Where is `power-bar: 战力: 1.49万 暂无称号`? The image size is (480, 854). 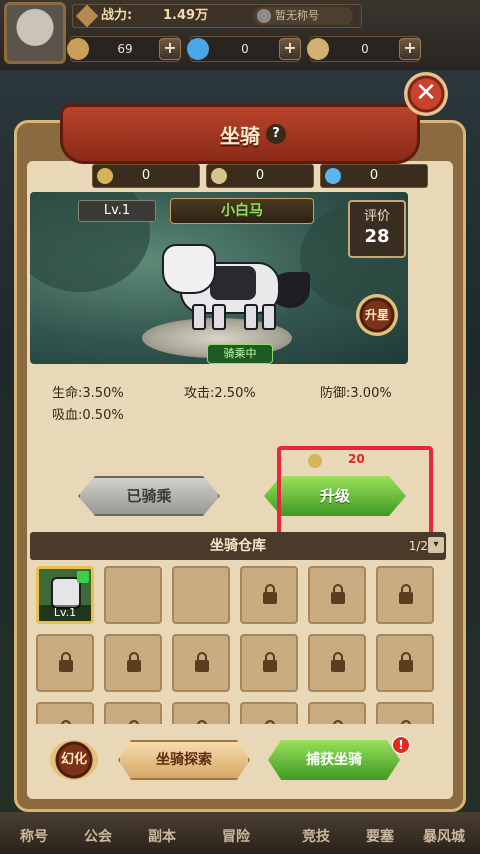
power-bar: 战力: 1.49万 暂无称号 is located at coordinates (217, 16).